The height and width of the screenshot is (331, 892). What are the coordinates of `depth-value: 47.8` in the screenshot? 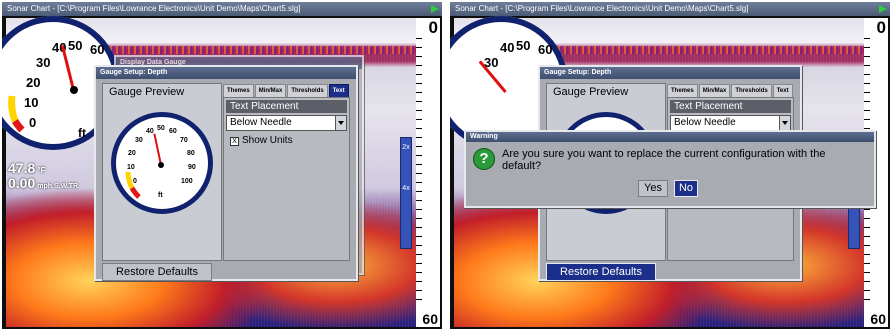 It's located at (22, 168).